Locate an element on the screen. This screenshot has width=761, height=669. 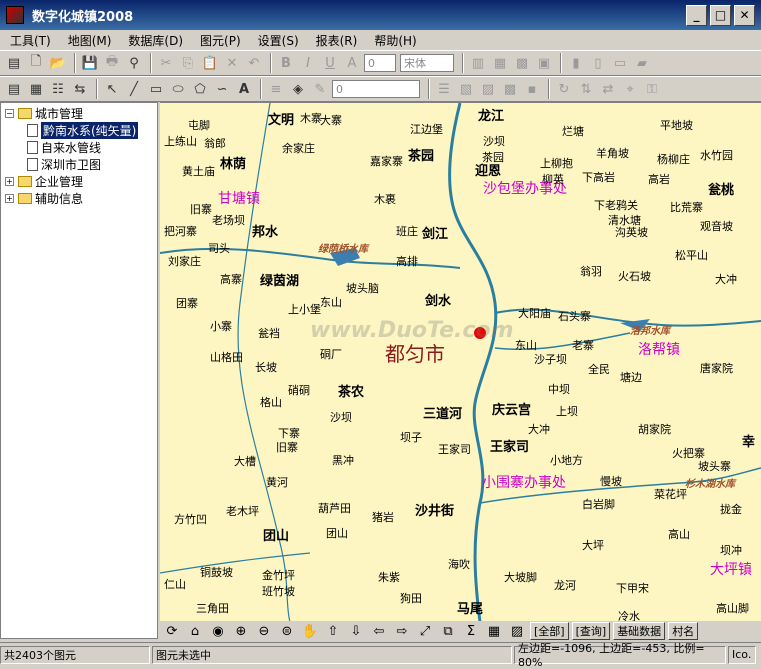
place-label: 江边堡 is located at coordinates (426, 129).